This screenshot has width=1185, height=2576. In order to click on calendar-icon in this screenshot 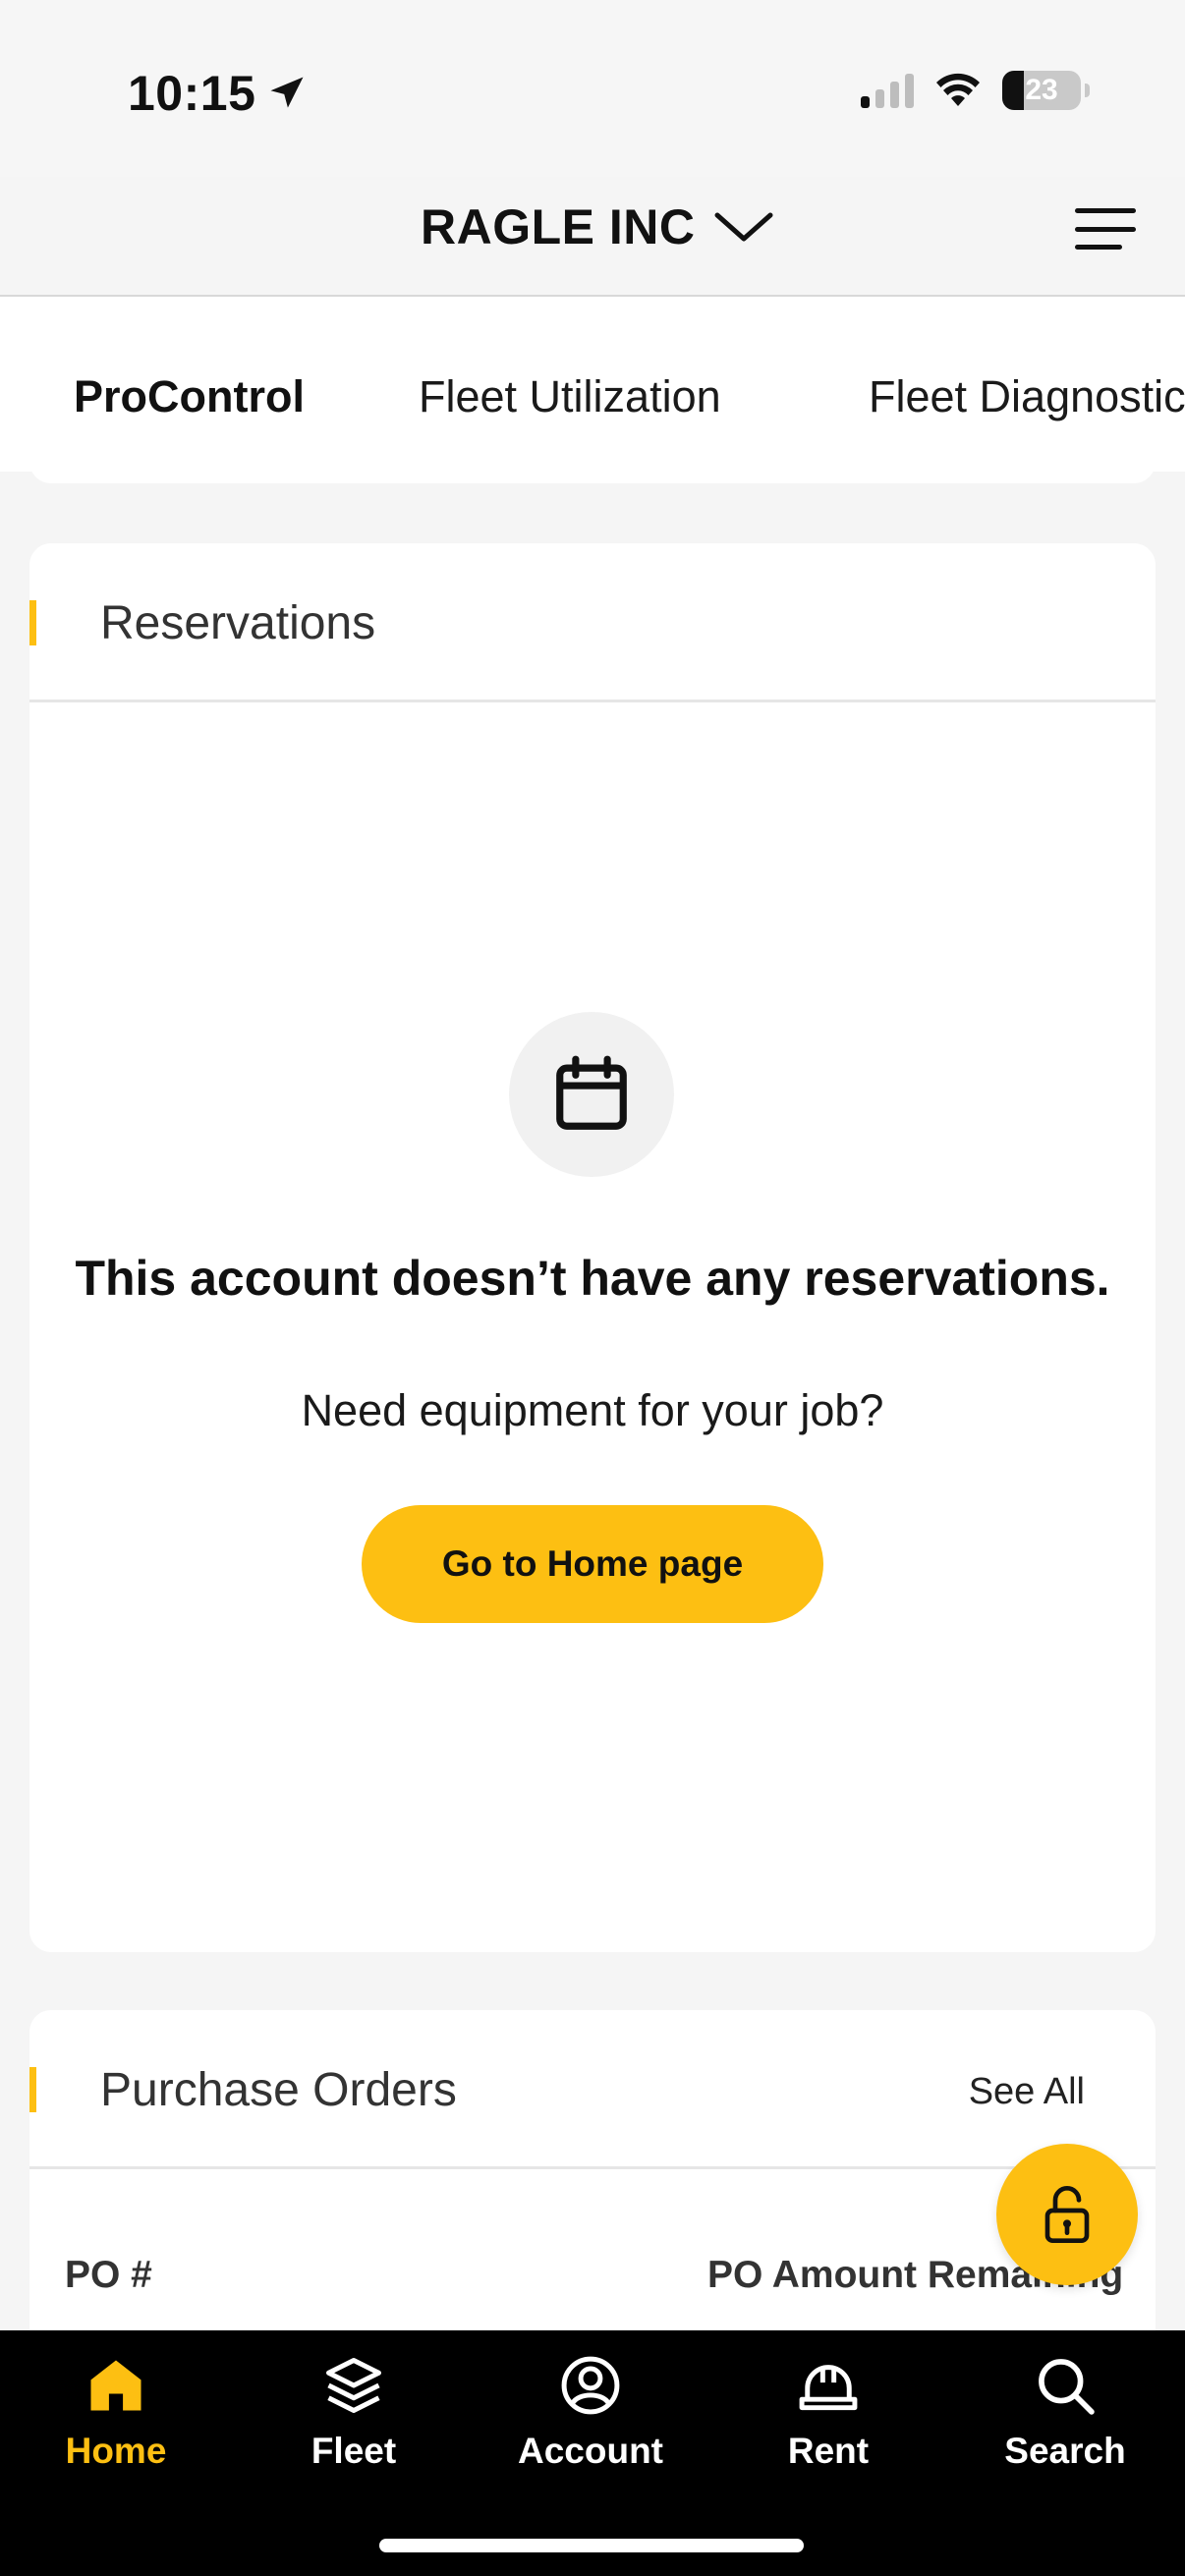, I will do `click(592, 1092)`.